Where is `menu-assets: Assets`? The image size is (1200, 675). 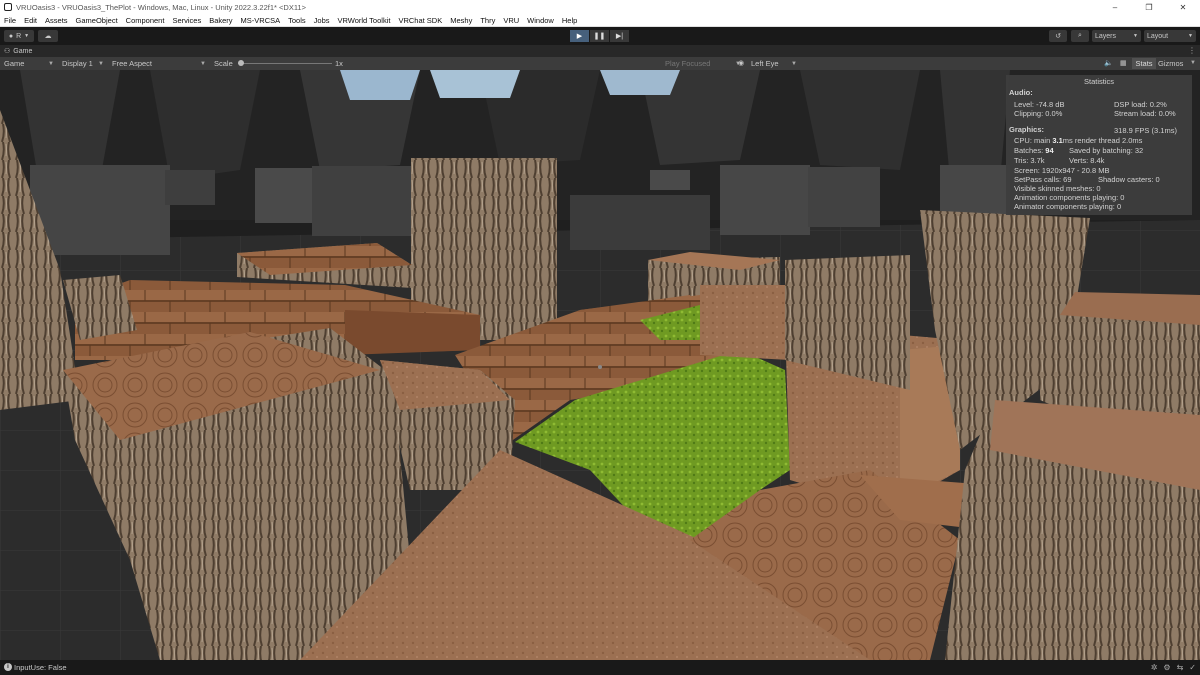 menu-assets: Assets is located at coordinates (56, 20).